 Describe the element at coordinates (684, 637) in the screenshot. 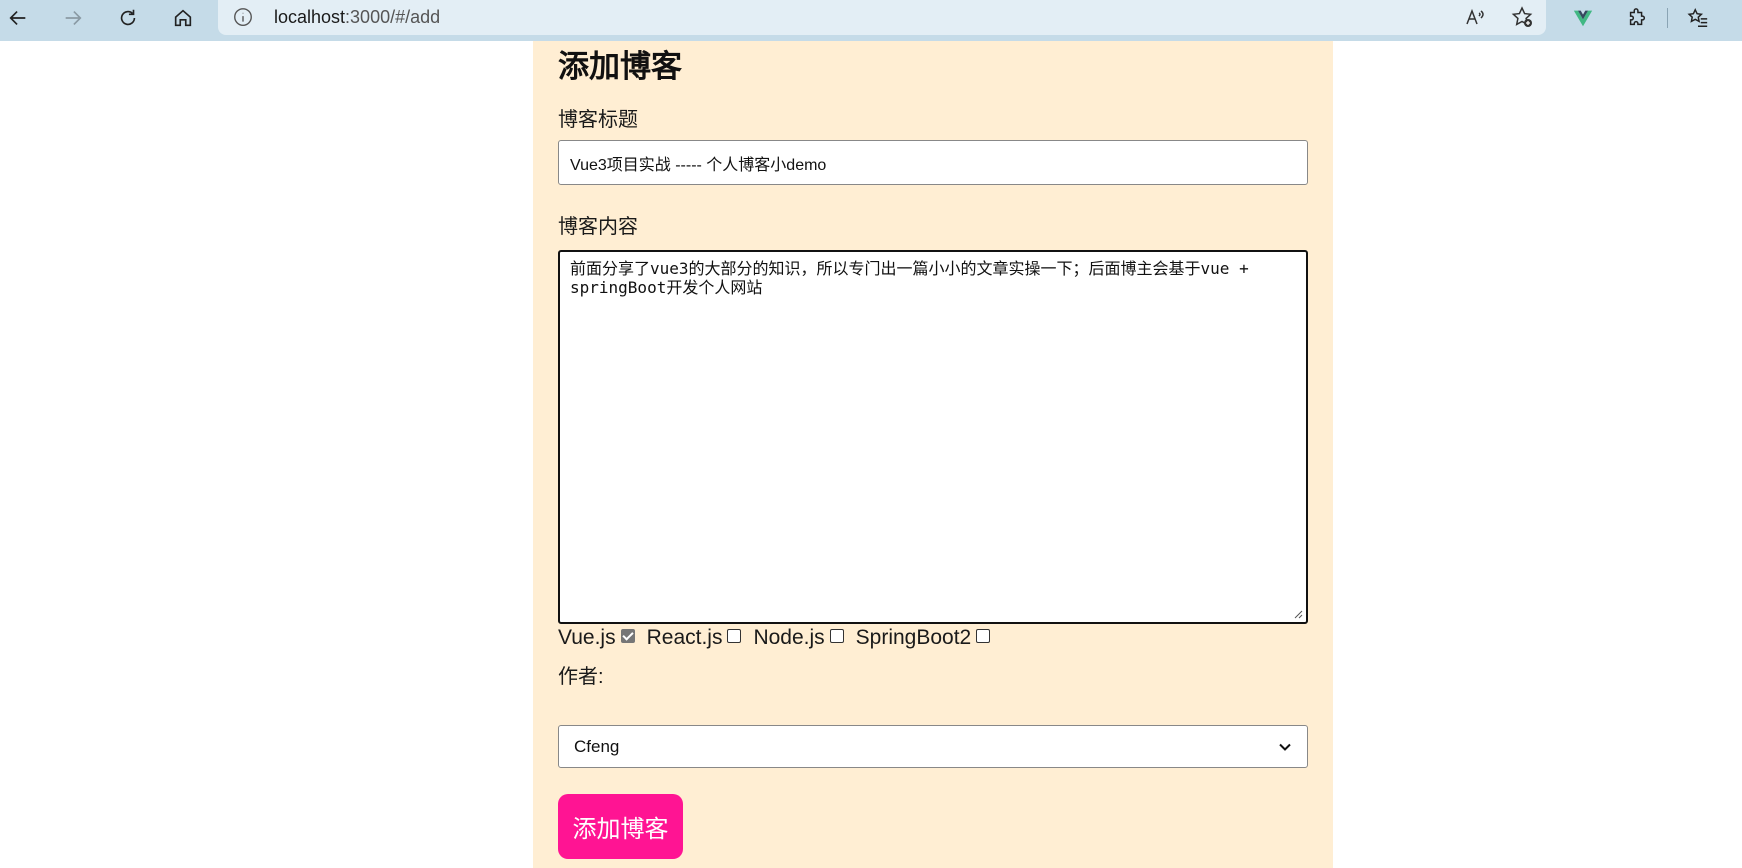

I see `category-label: React.js` at that location.